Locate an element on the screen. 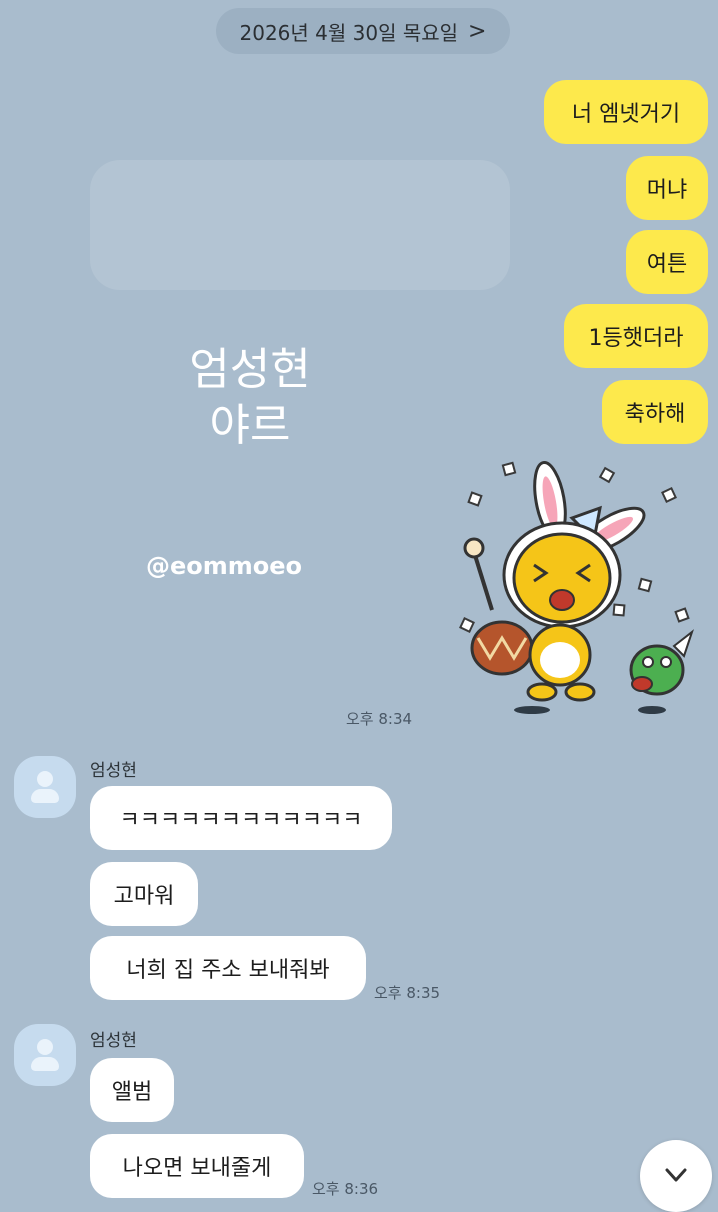 The image size is (718, 1212). message-text: 축하해 is located at coordinates (655, 414).